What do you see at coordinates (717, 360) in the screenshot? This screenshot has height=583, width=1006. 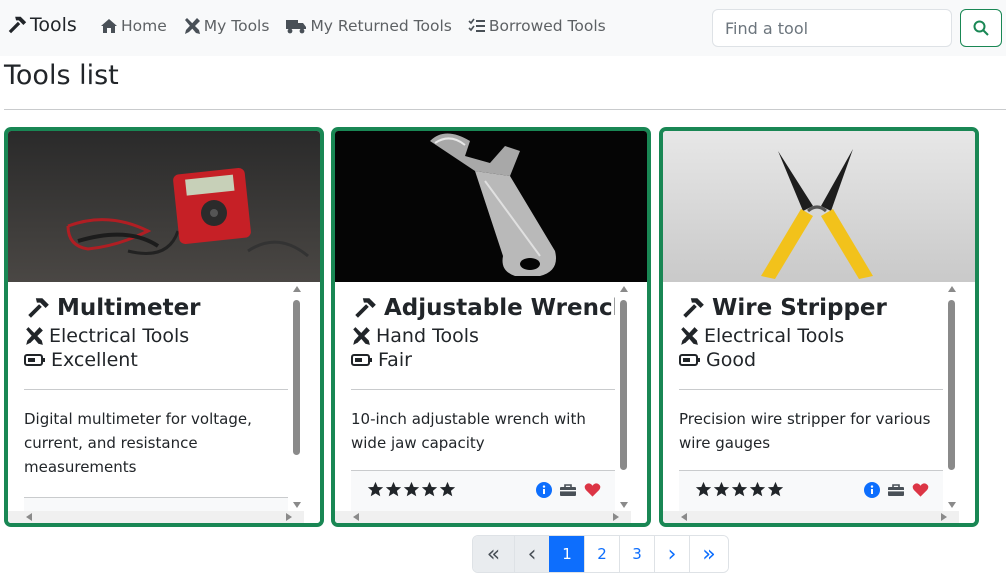 I see `tool-condition: Good` at bounding box center [717, 360].